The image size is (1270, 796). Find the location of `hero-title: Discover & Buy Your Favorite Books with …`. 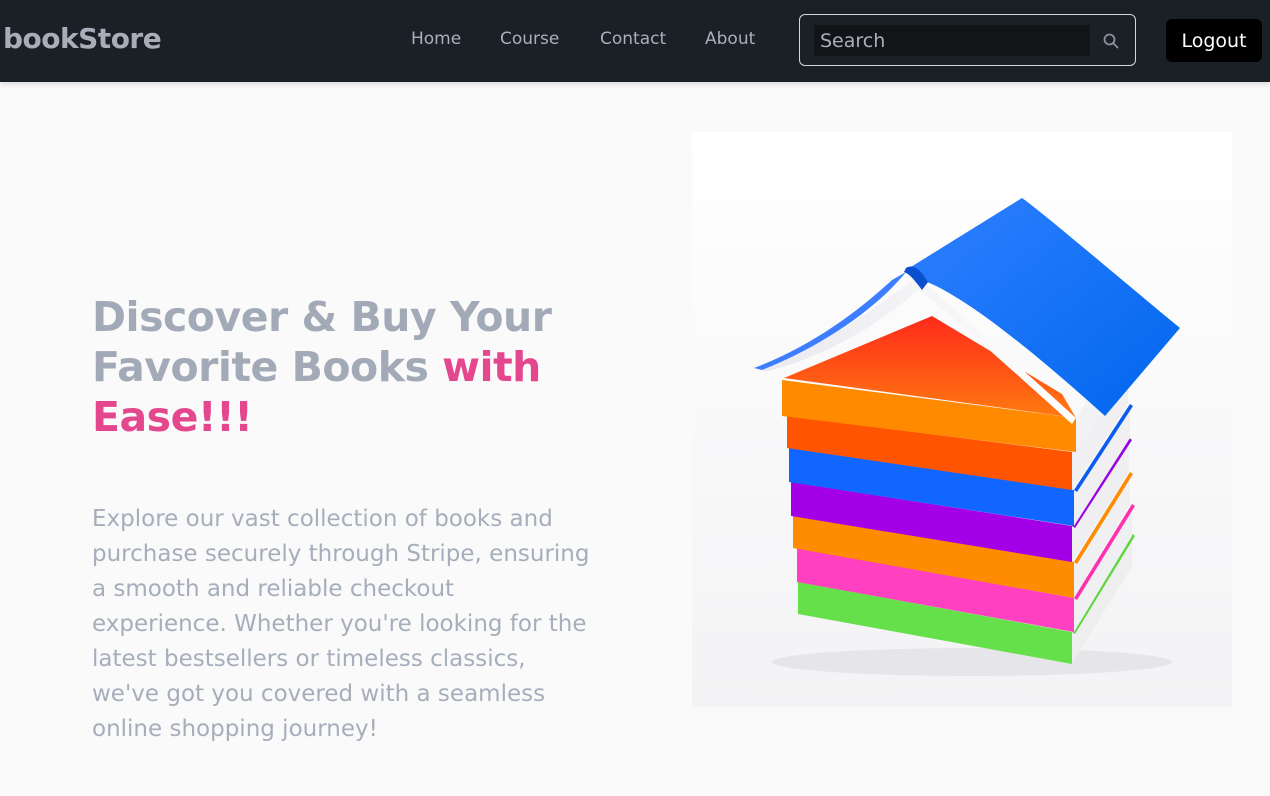

hero-title: Discover & Buy Your Favorite Books with … is located at coordinates (342, 367).